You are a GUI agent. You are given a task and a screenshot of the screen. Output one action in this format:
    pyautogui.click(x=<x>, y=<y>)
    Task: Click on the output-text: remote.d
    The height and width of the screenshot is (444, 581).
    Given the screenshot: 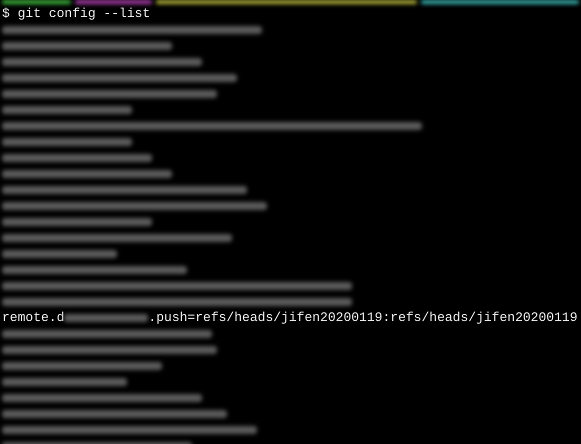 What is the action you would take?
    pyautogui.click(x=33, y=318)
    